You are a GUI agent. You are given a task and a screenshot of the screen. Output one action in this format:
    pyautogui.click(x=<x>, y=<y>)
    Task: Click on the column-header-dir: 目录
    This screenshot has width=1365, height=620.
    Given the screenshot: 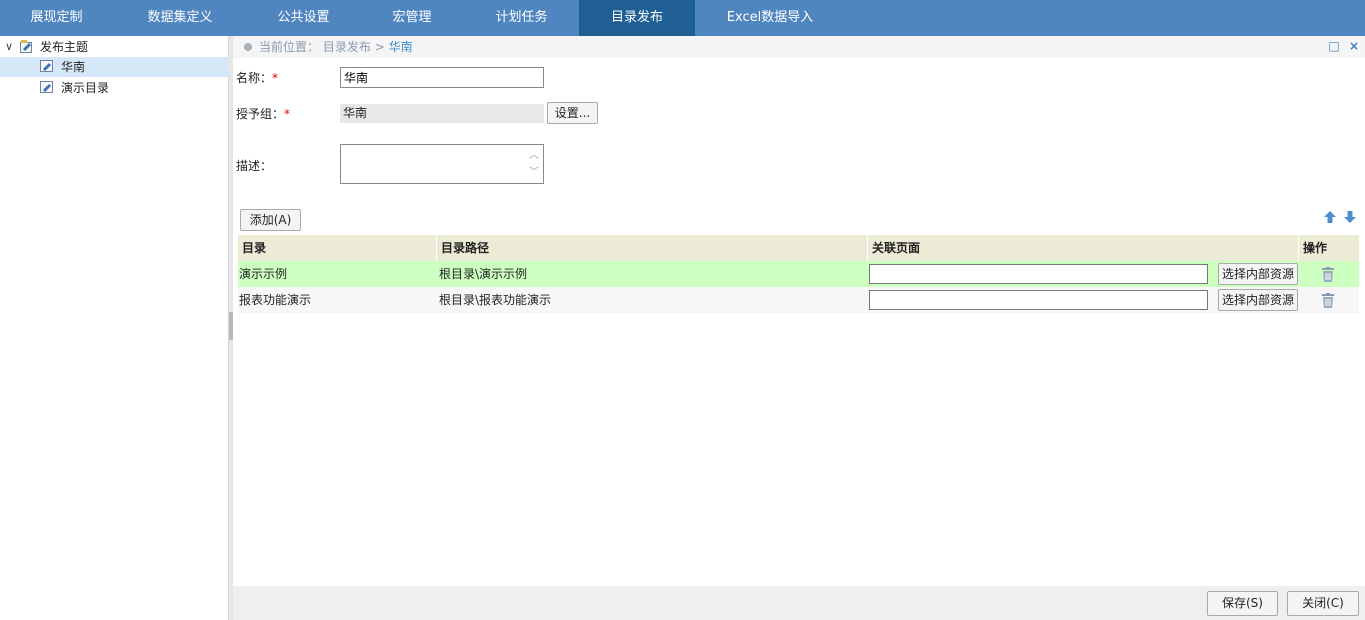 What is the action you would take?
    pyautogui.click(x=337, y=248)
    